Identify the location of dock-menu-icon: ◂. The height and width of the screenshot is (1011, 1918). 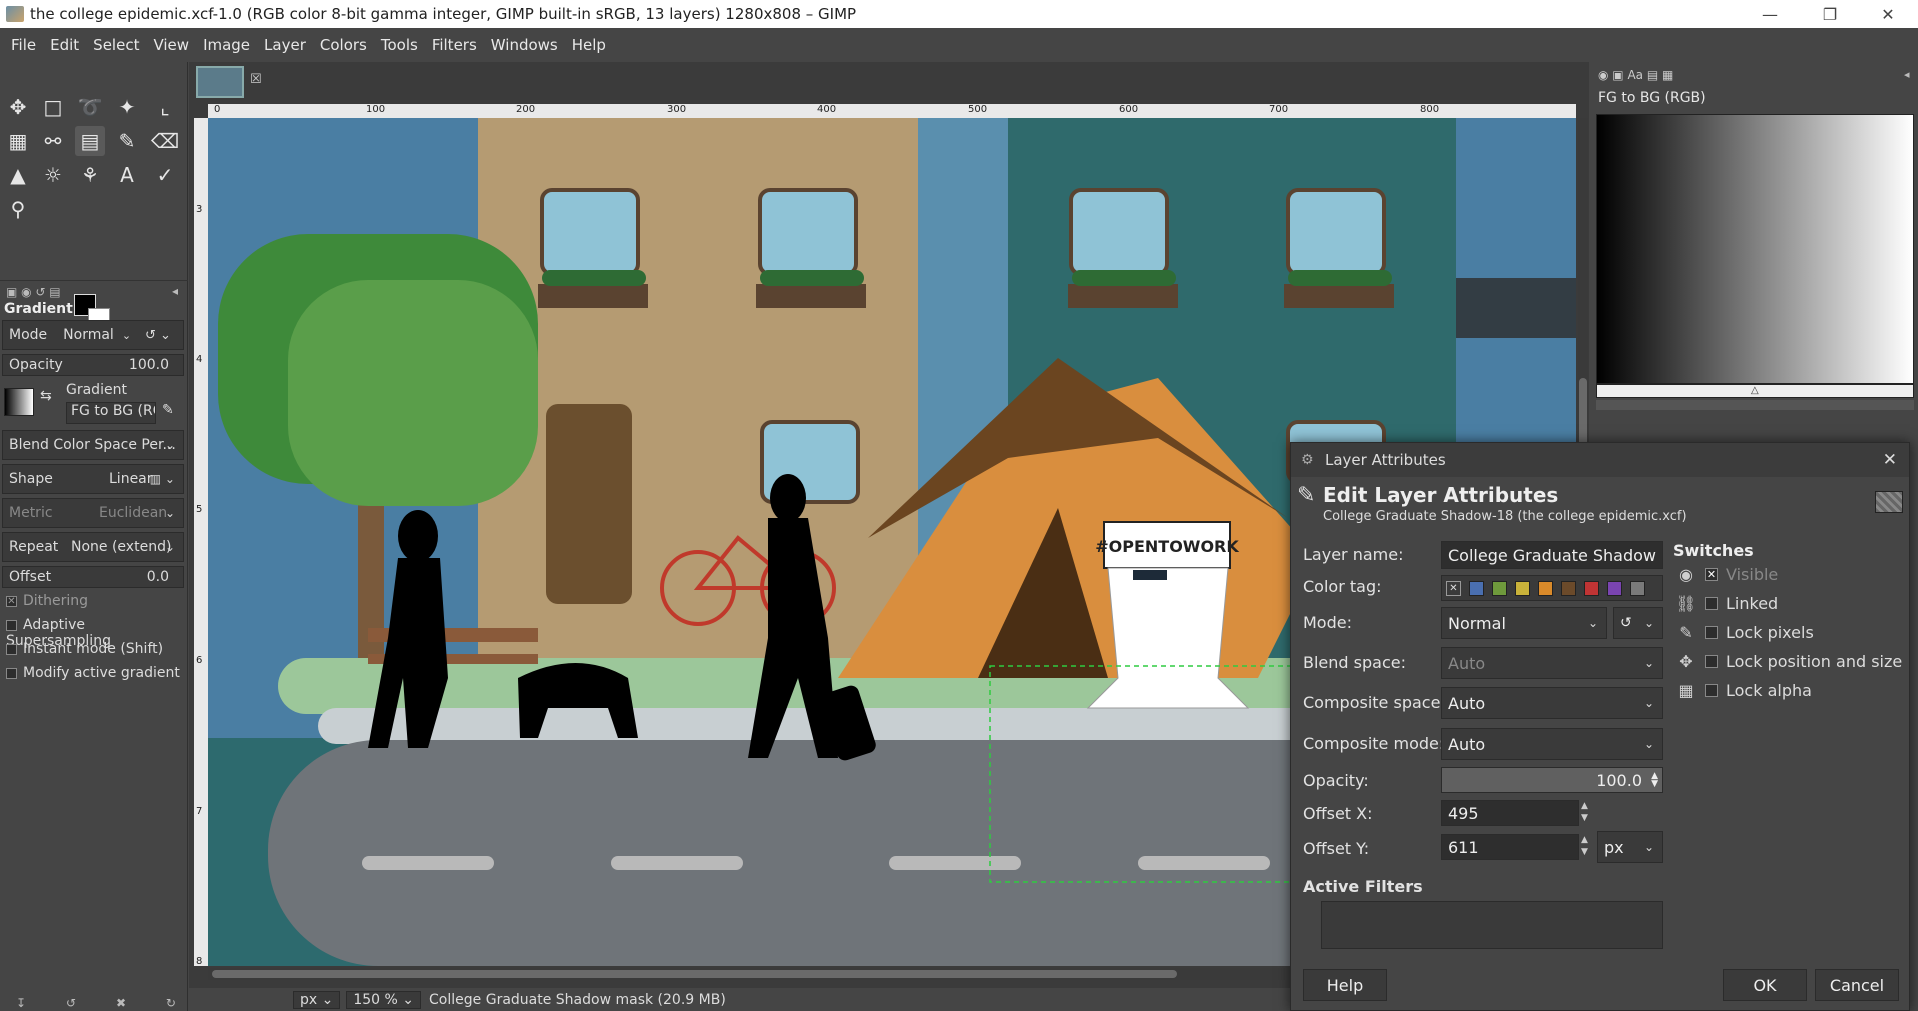
(1907, 74).